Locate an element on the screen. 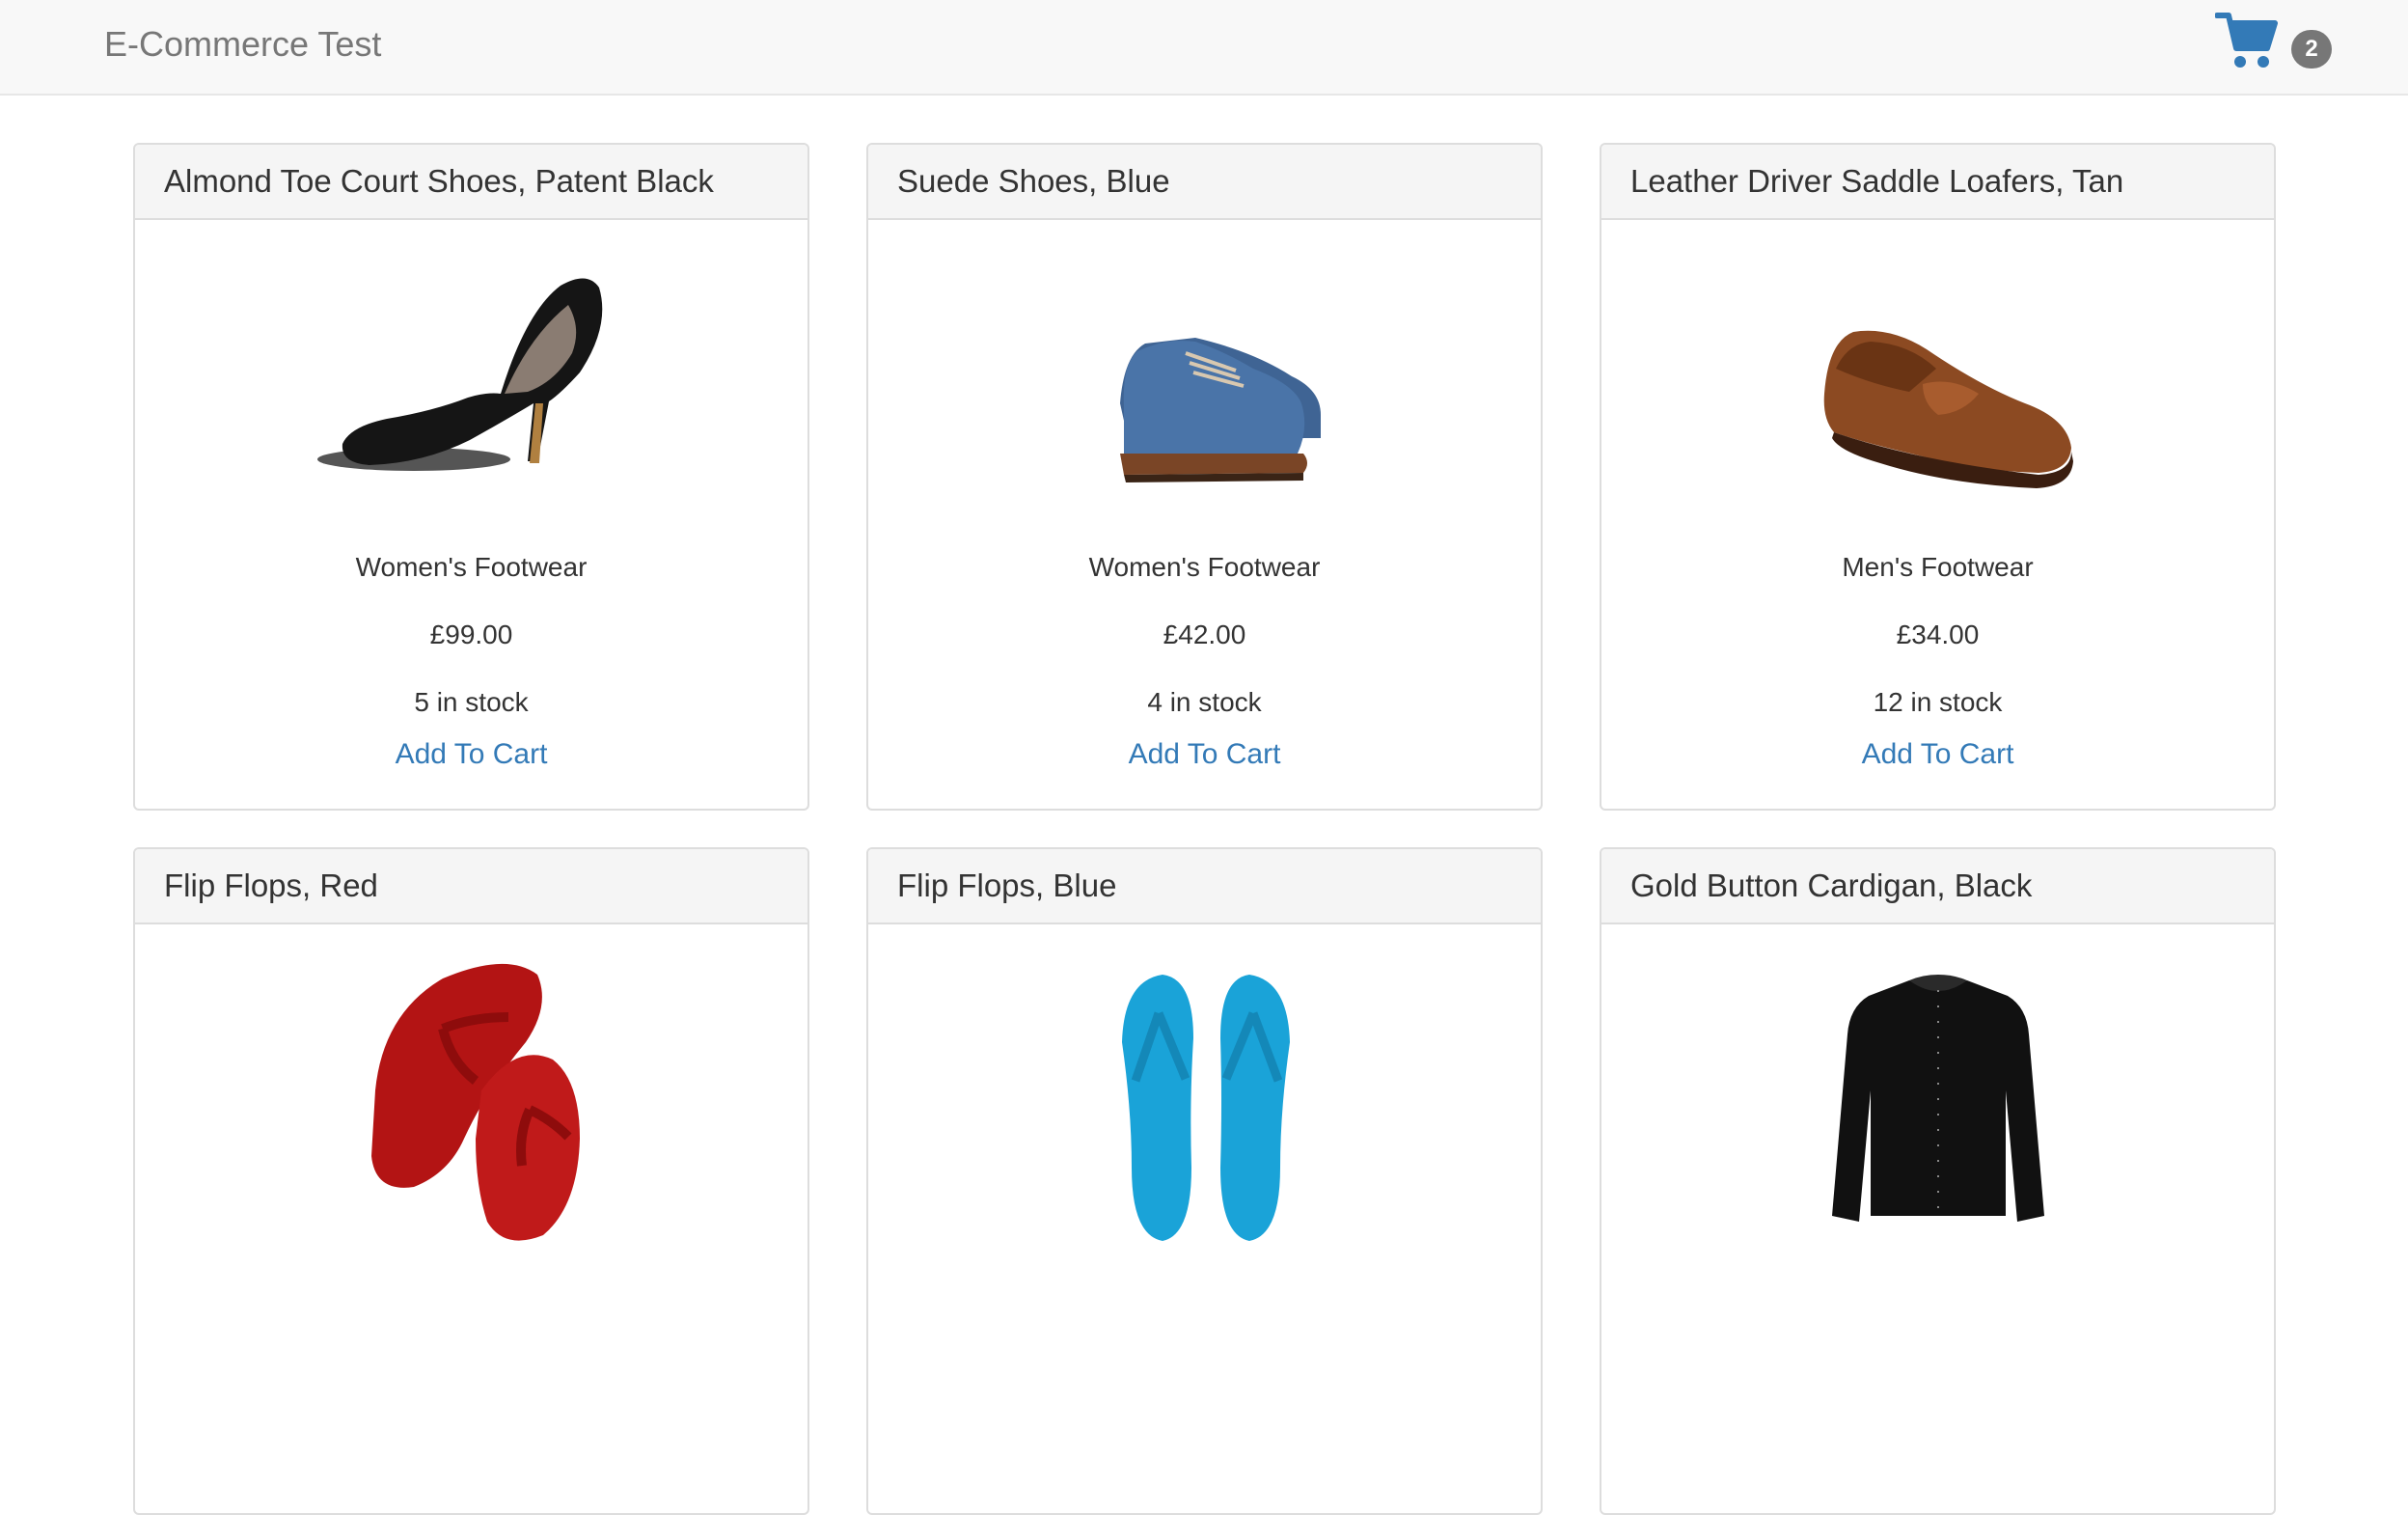 Image resolution: width=2408 pixels, height=1515 pixels. product-title: Almond Toe Court Shoes, Patent Black is located at coordinates (471, 183).